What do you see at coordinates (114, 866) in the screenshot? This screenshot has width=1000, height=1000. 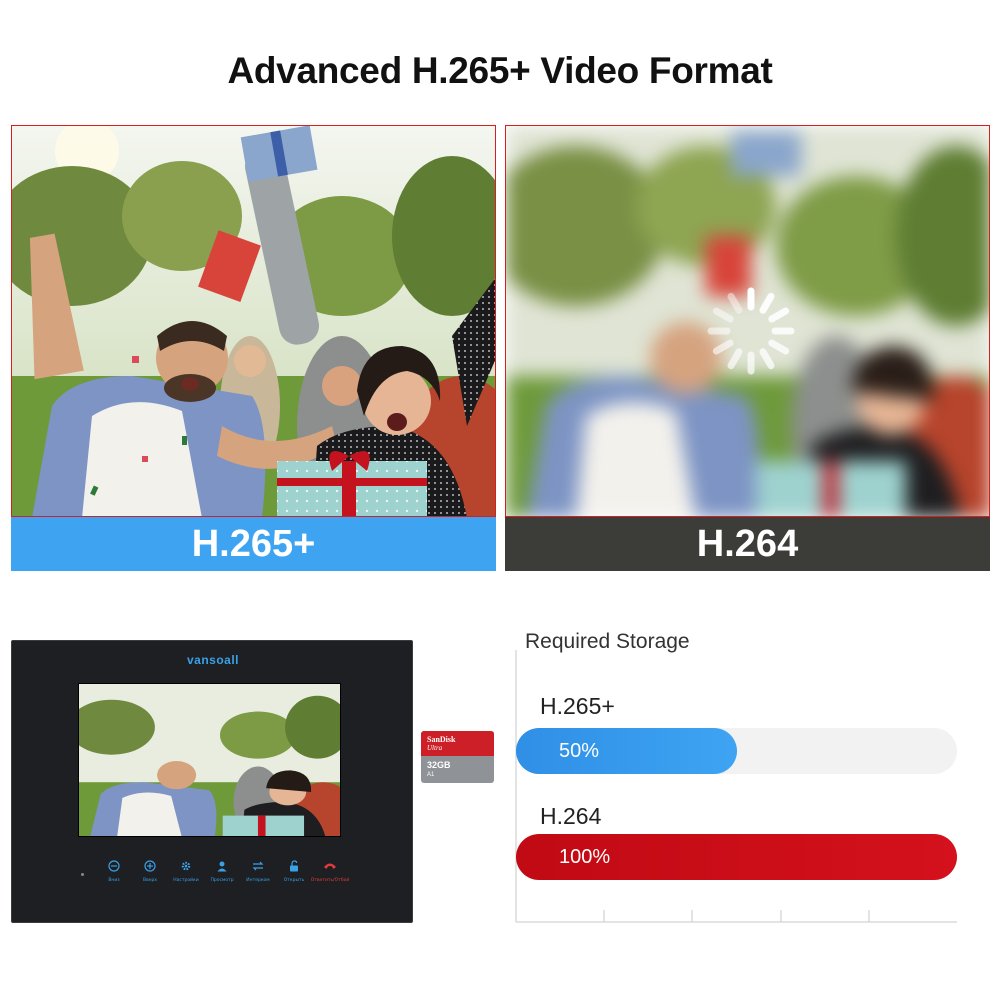 I see `minus-circle-icon` at bounding box center [114, 866].